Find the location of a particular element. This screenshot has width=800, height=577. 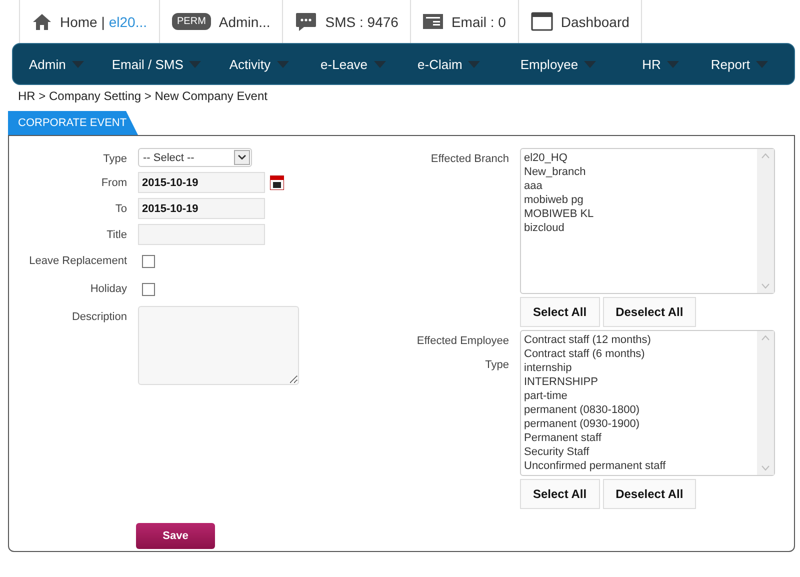

envelope-icon is located at coordinates (433, 21).